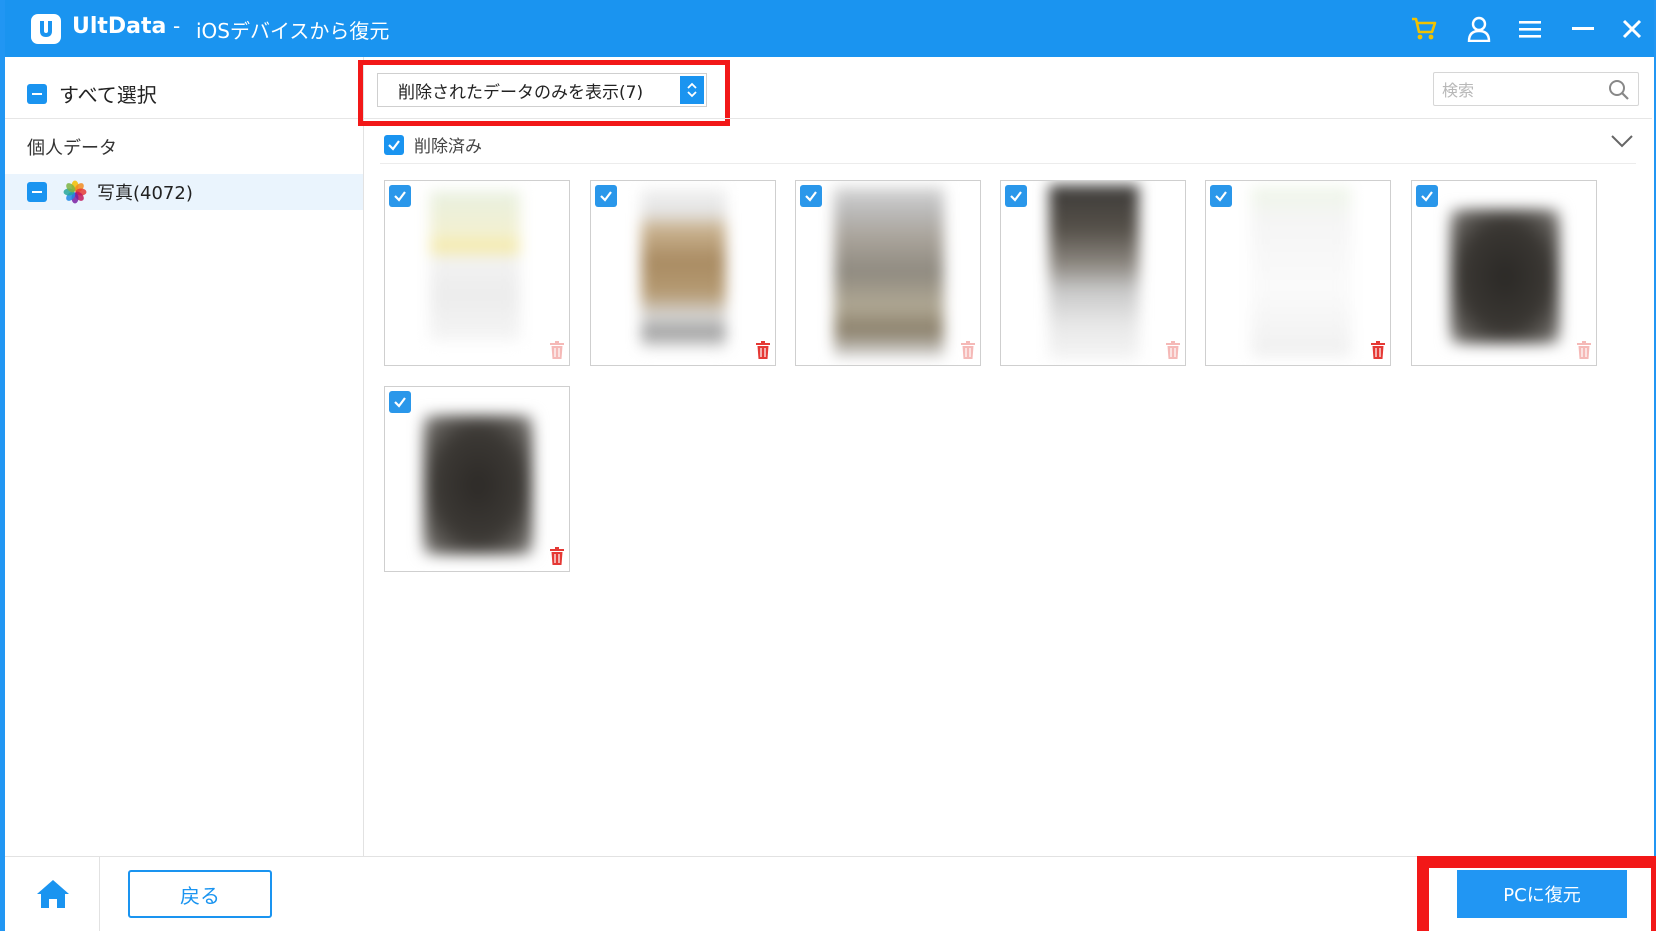 This screenshot has width=1656, height=931. What do you see at coordinates (829, 856) in the screenshot?
I see `bottom-divider` at bounding box center [829, 856].